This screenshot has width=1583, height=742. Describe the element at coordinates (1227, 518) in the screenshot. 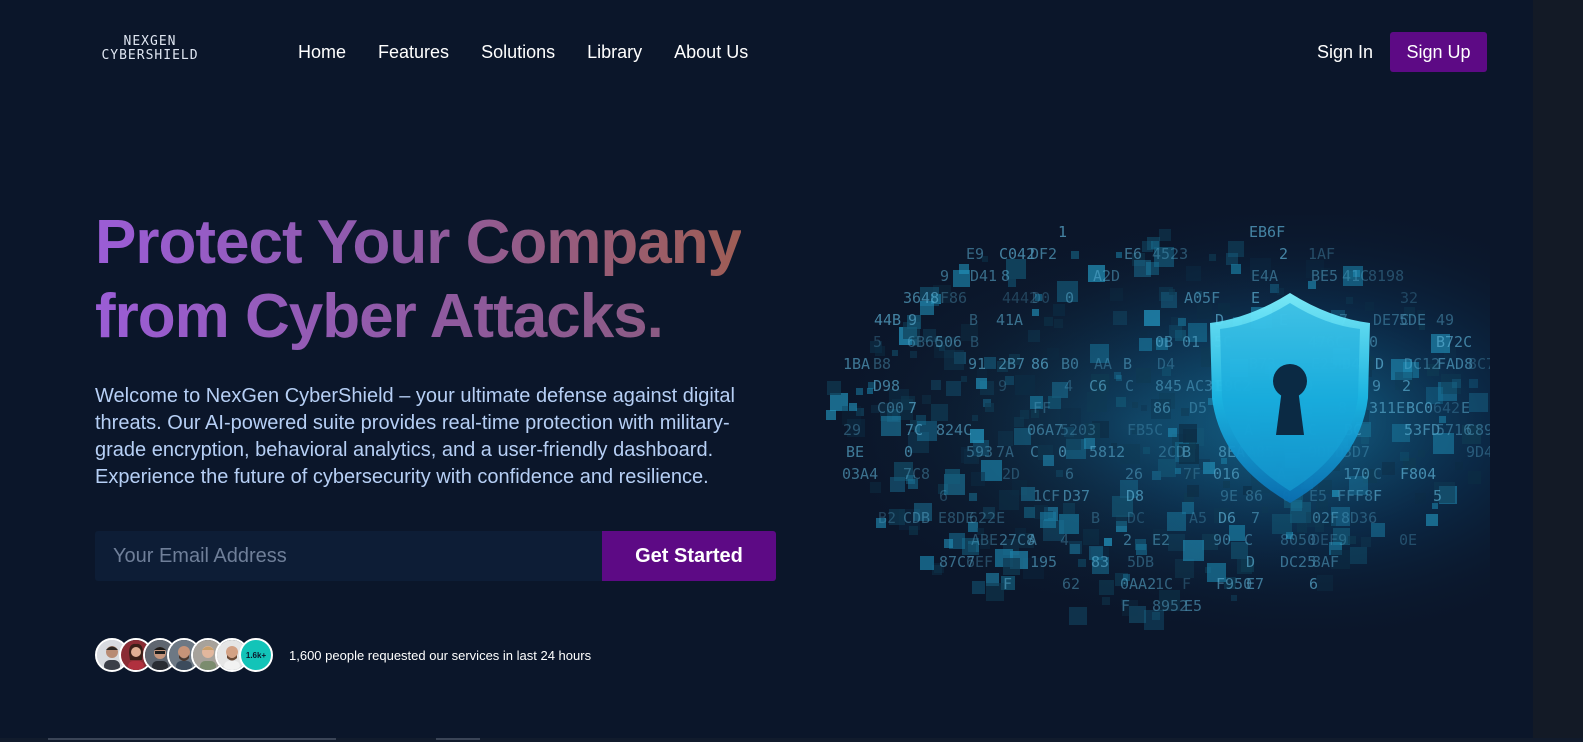

I see `svg-text: D6` at that location.